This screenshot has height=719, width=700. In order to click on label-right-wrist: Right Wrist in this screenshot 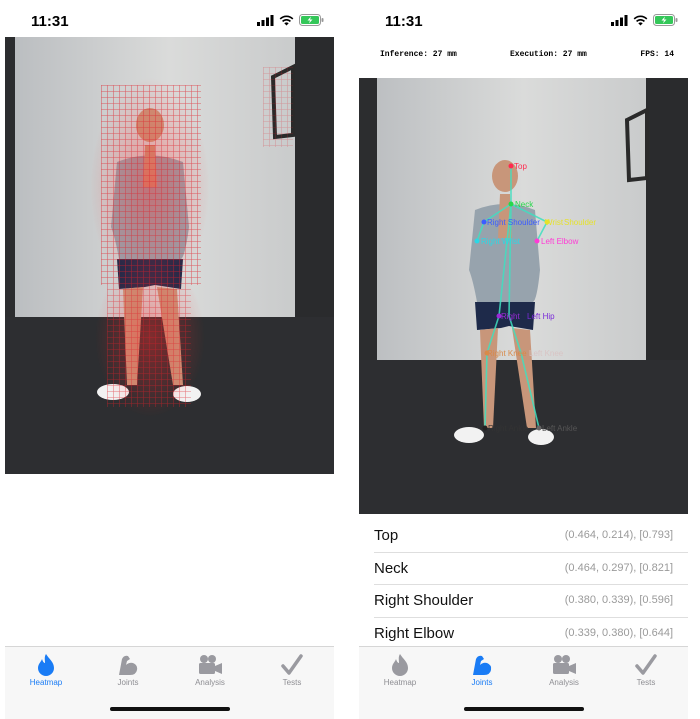, I will do `click(501, 241)`.